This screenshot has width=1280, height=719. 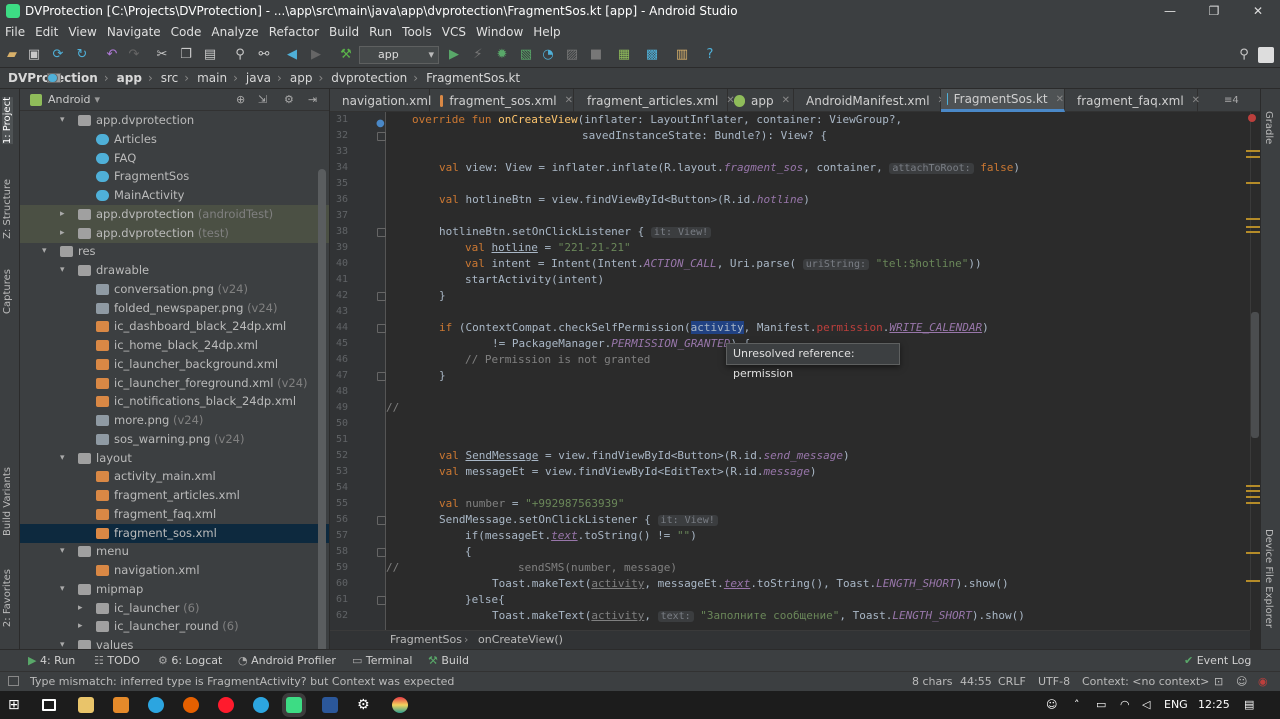 I want to click on error-stripe, so click(x=1253, y=371).